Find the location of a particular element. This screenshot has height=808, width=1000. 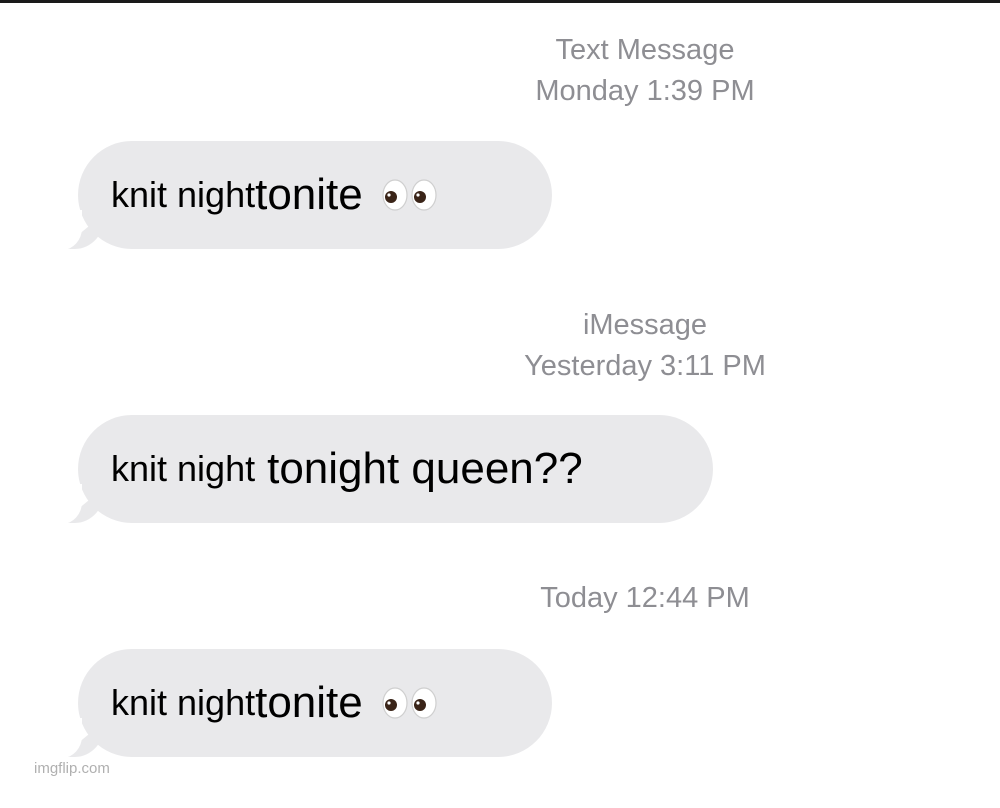

message-text-large: tonight queen?? is located at coordinates (425, 468).